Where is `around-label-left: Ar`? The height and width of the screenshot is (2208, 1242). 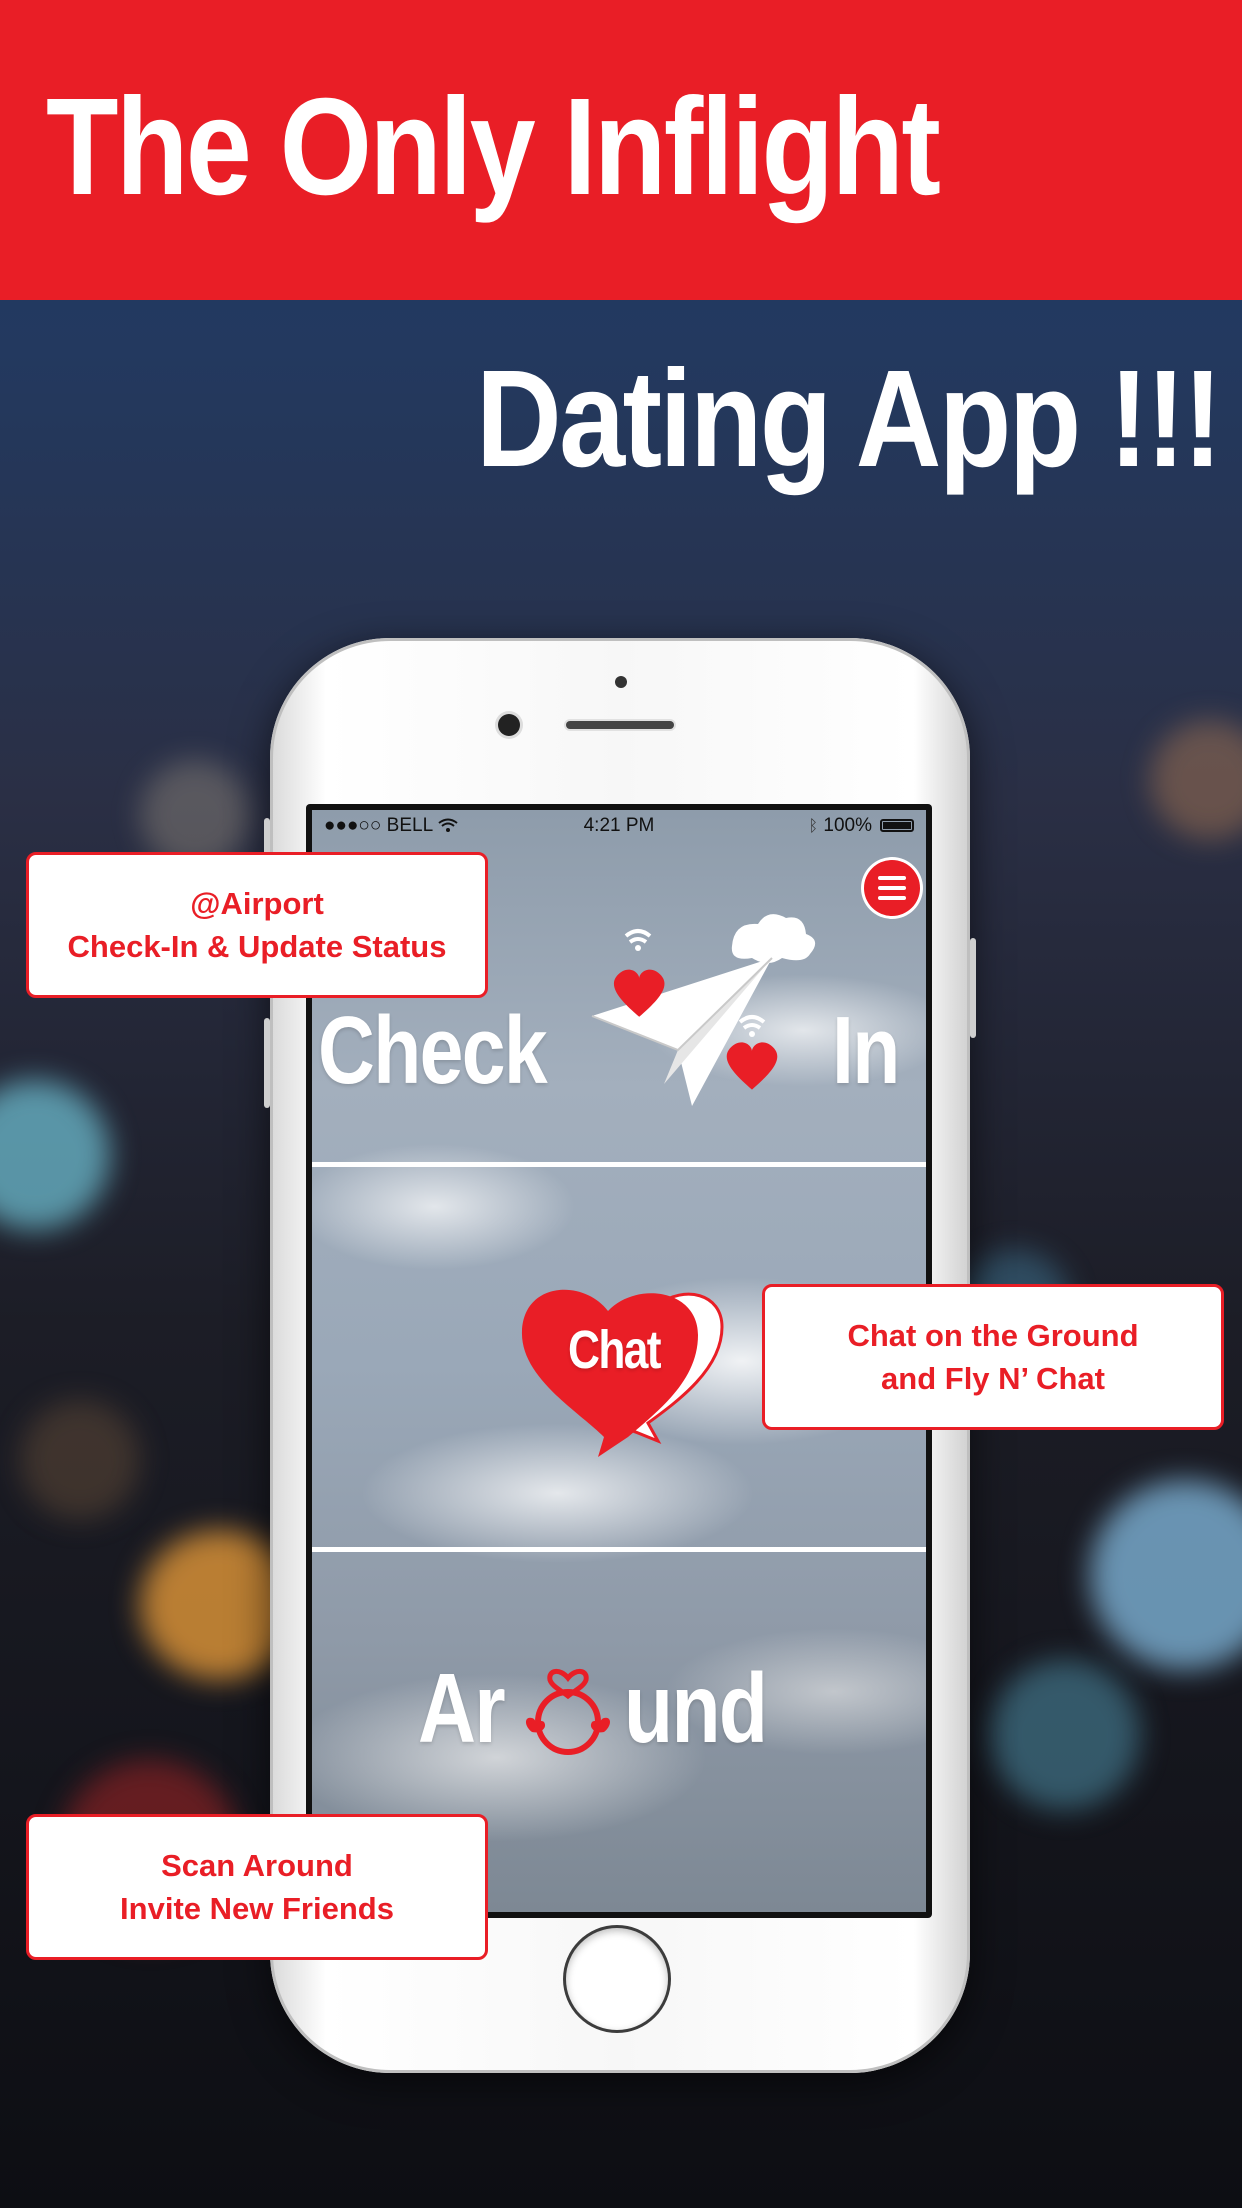 around-label-left: Ar is located at coordinates (462, 1708).